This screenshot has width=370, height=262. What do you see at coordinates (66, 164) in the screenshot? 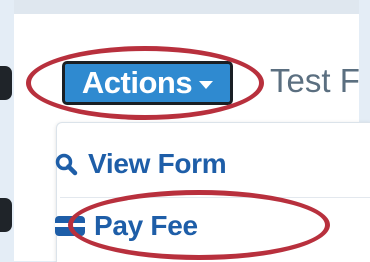
I see `search-icon` at bounding box center [66, 164].